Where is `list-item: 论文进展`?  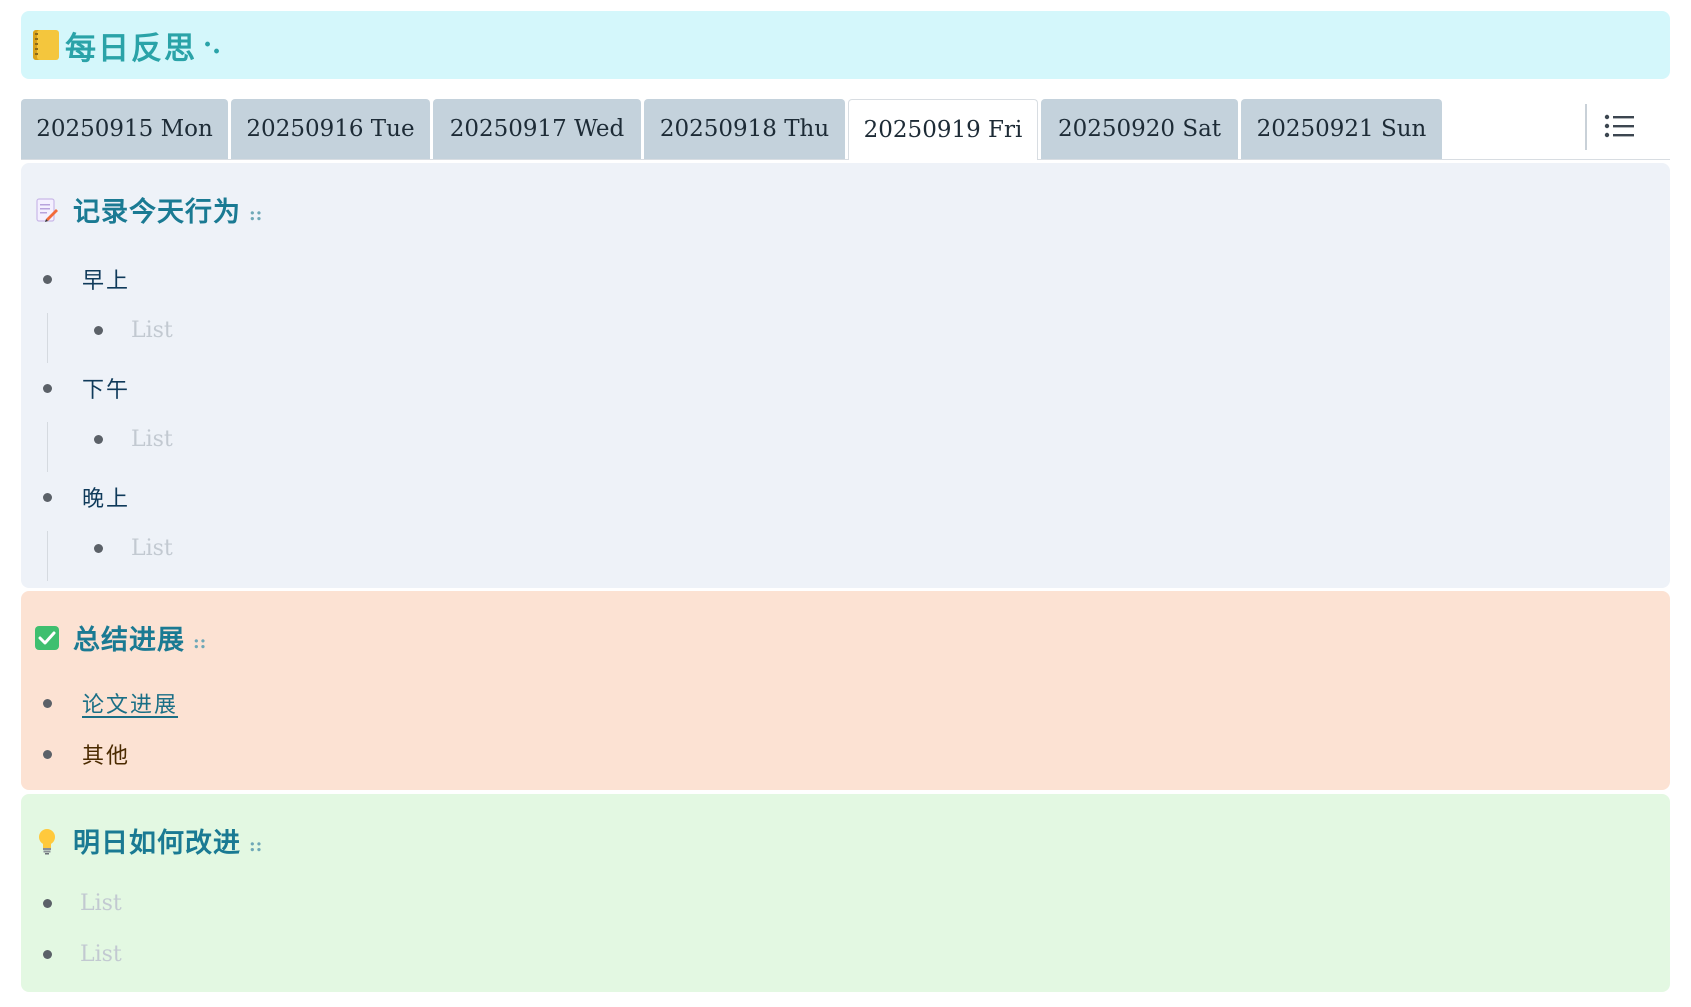 list-item: 论文进展 is located at coordinates (110, 703).